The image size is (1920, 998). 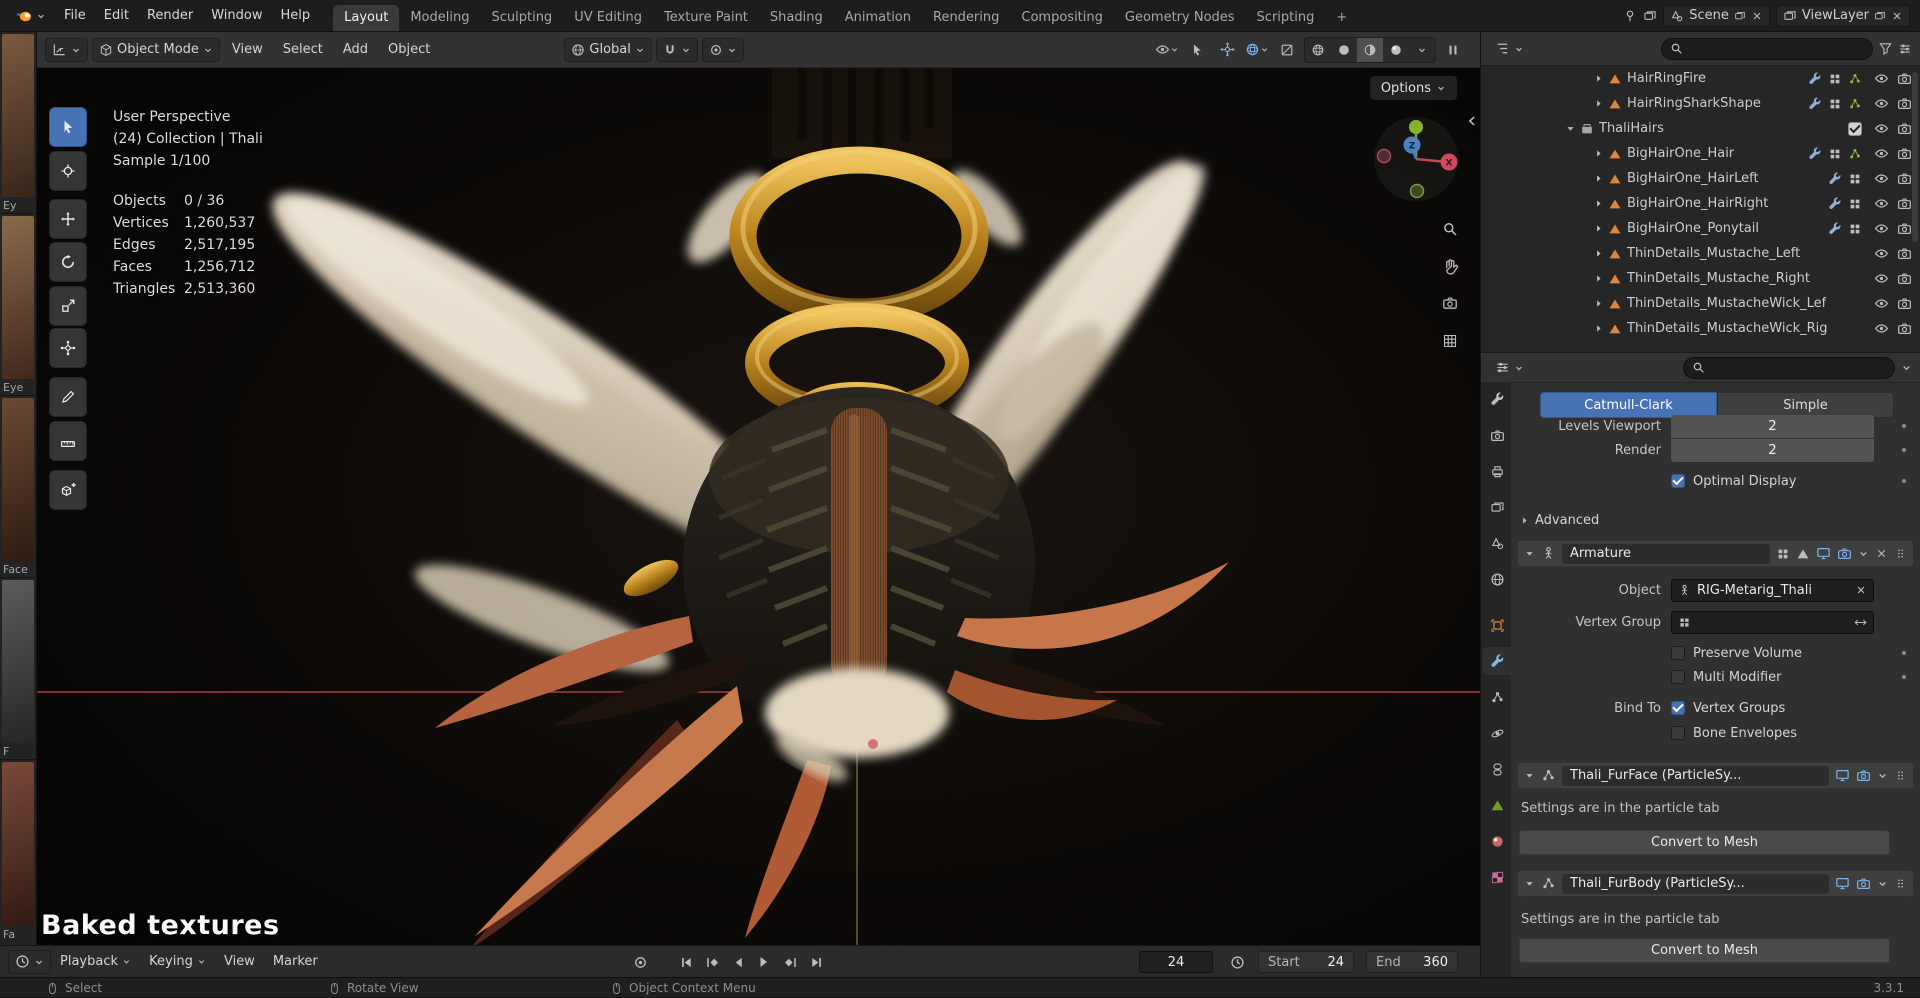 I want to click on pause-button, so click(x=1453, y=50).